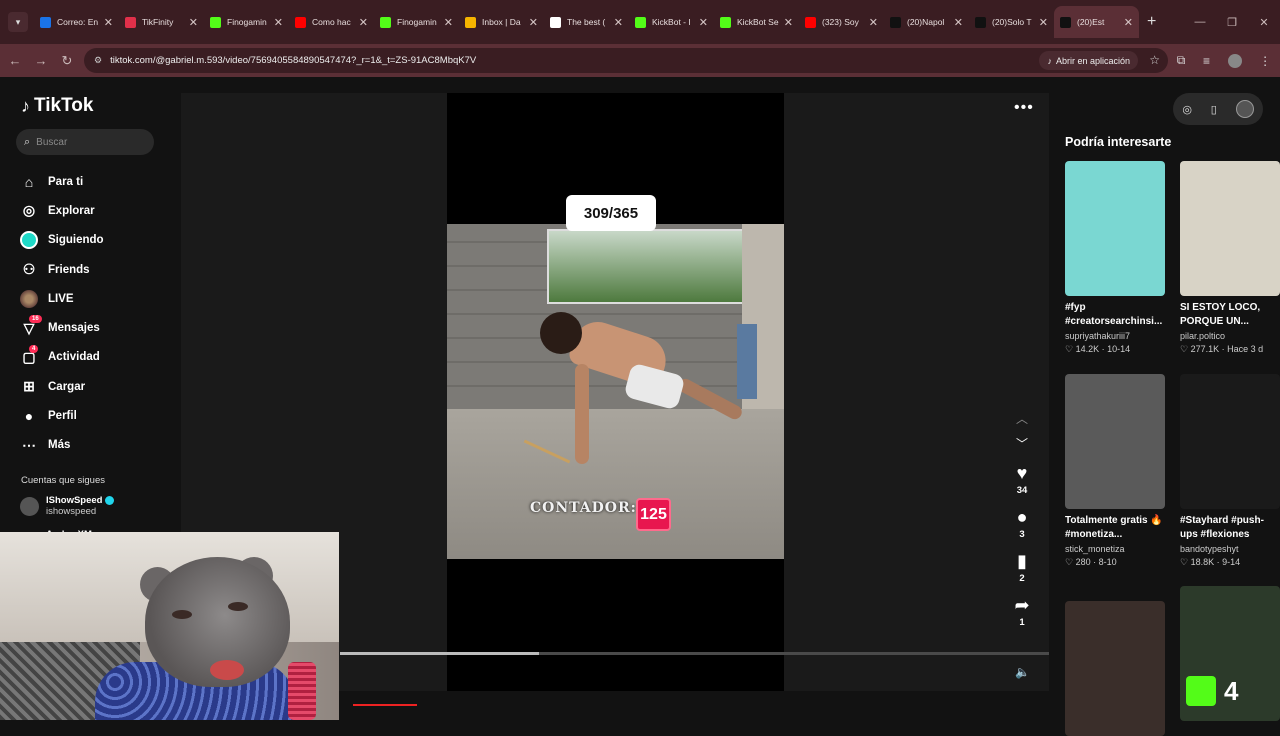 The height and width of the screenshot is (736, 1280). What do you see at coordinates (1265, 61) in the screenshot?
I see `browser-menu-icon: ⋮` at bounding box center [1265, 61].